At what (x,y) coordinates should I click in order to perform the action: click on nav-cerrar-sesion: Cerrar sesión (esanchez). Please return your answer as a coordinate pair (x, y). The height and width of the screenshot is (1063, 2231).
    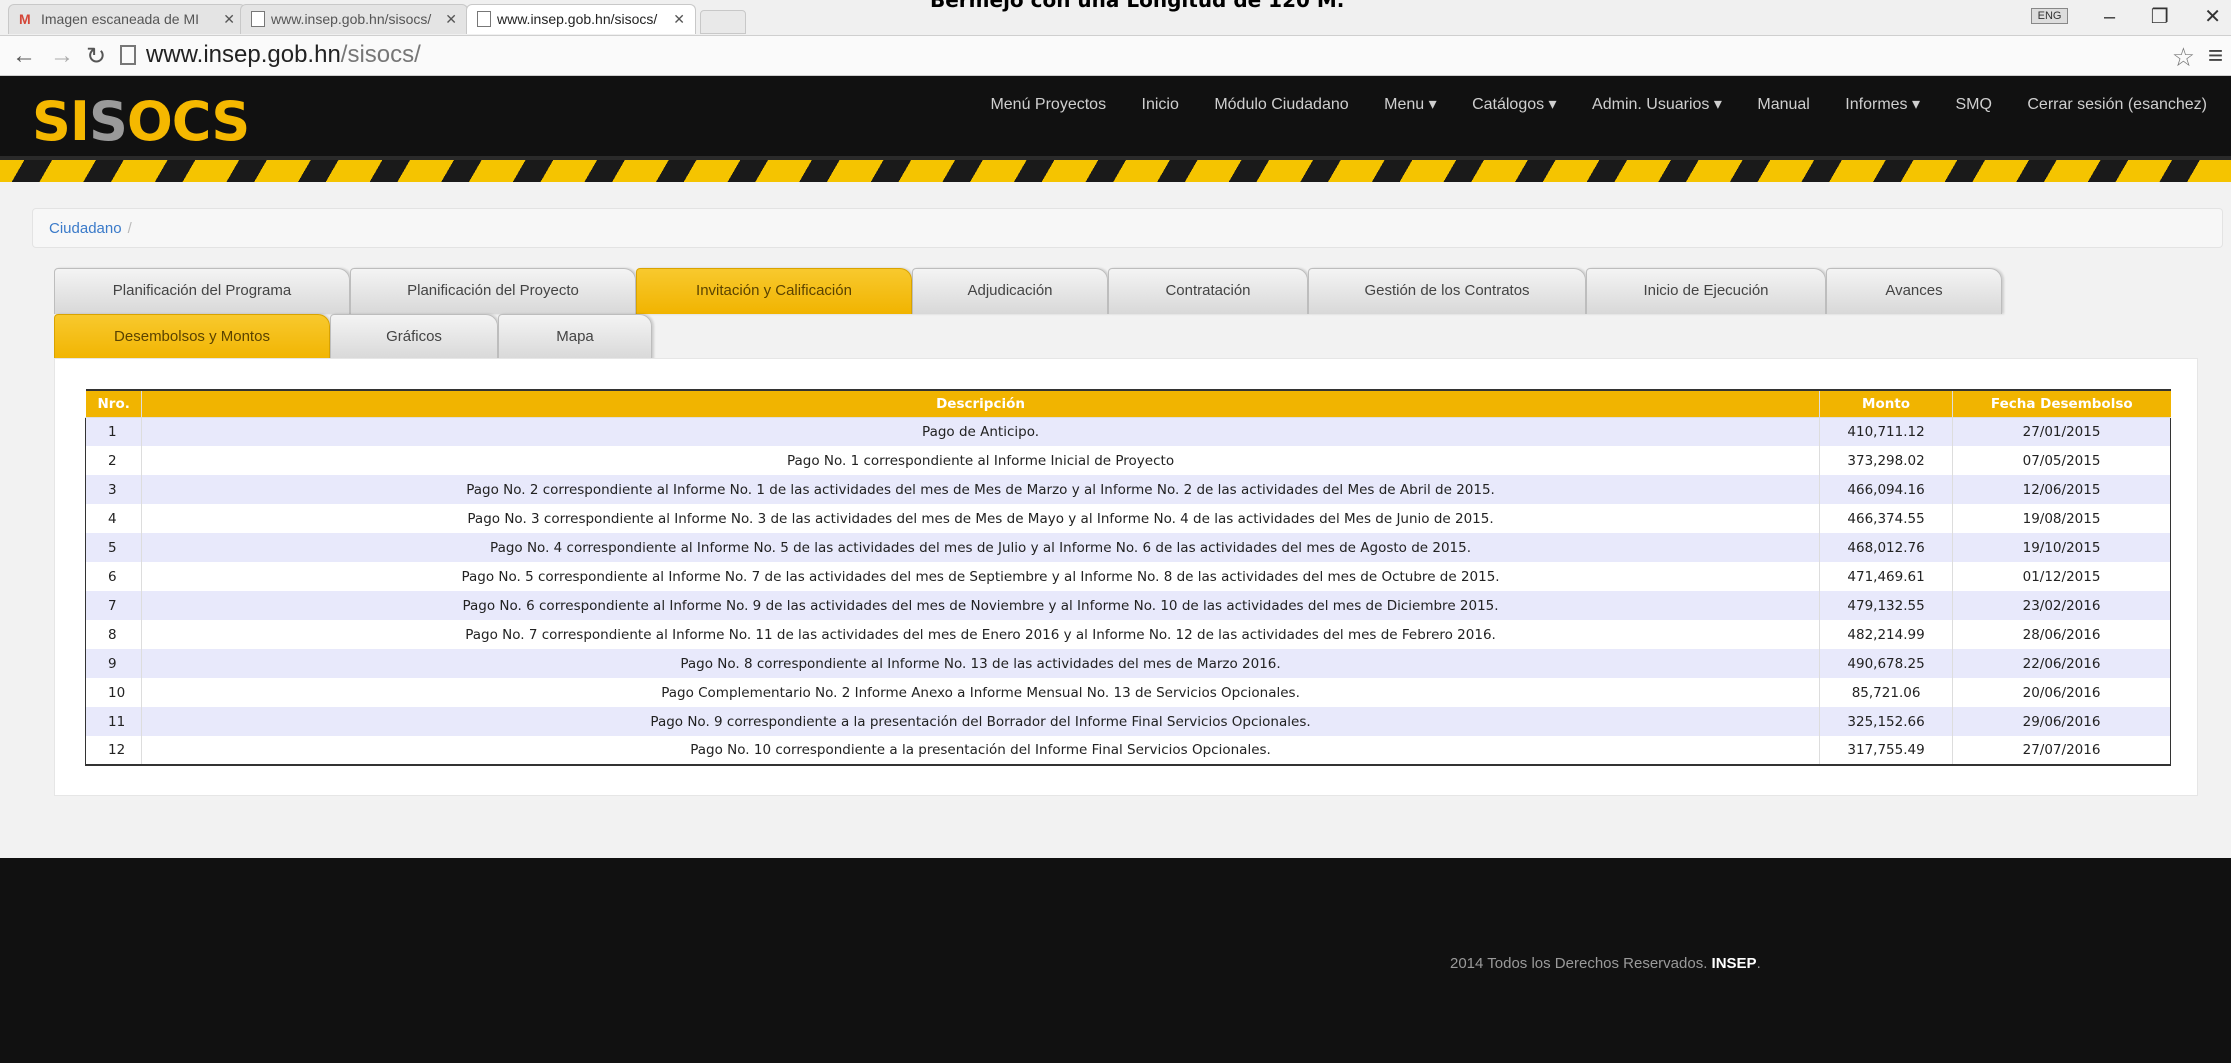
    Looking at the image, I should click on (2117, 104).